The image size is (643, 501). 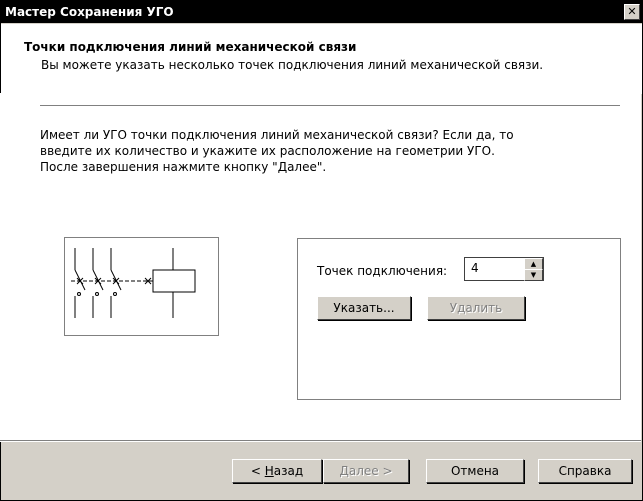 What do you see at coordinates (257, 471) in the screenshot?
I see `back-prefix: <` at bounding box center [257, 471].